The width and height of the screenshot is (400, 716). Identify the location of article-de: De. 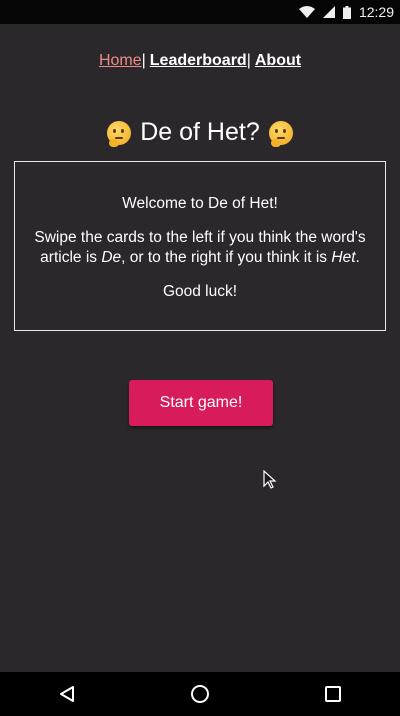
(111, 257).